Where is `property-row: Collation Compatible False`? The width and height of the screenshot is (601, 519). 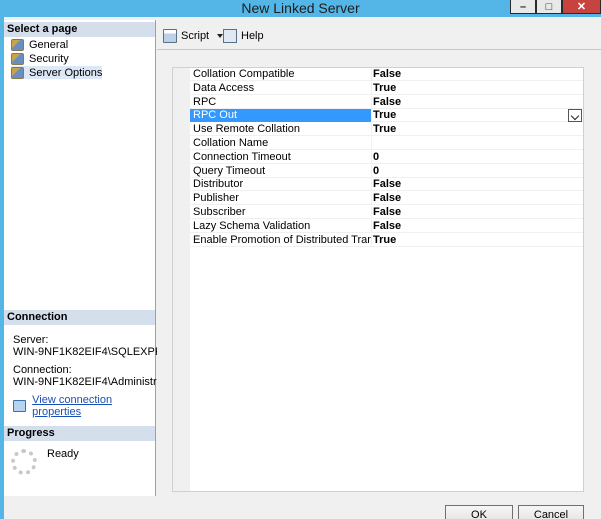
property-row: Collation Compatible False is located at coordinates (386, 74).